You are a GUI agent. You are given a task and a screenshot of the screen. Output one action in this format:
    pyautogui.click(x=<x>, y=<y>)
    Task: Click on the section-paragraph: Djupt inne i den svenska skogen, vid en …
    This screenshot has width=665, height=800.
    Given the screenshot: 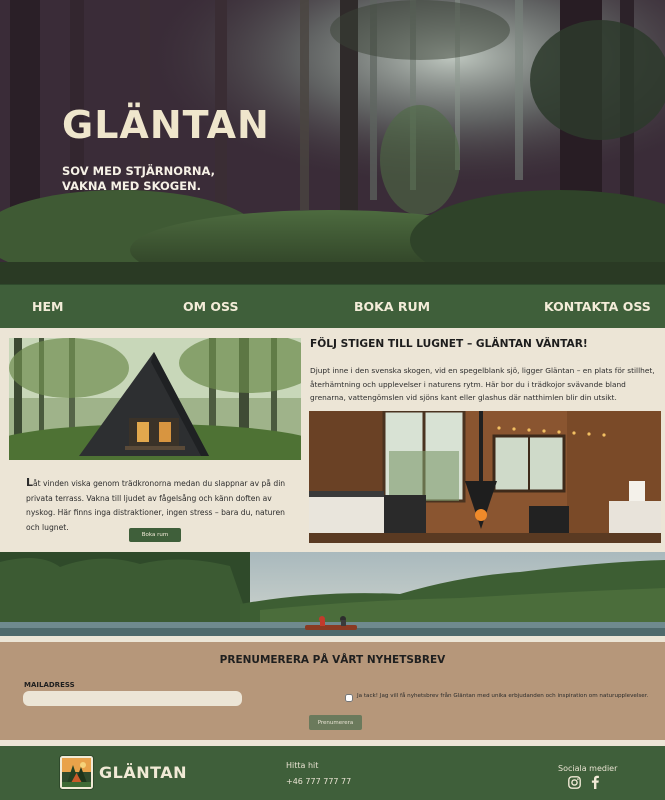 What is the action you would take?
    pyautogui.click(x=482, y=384)
    